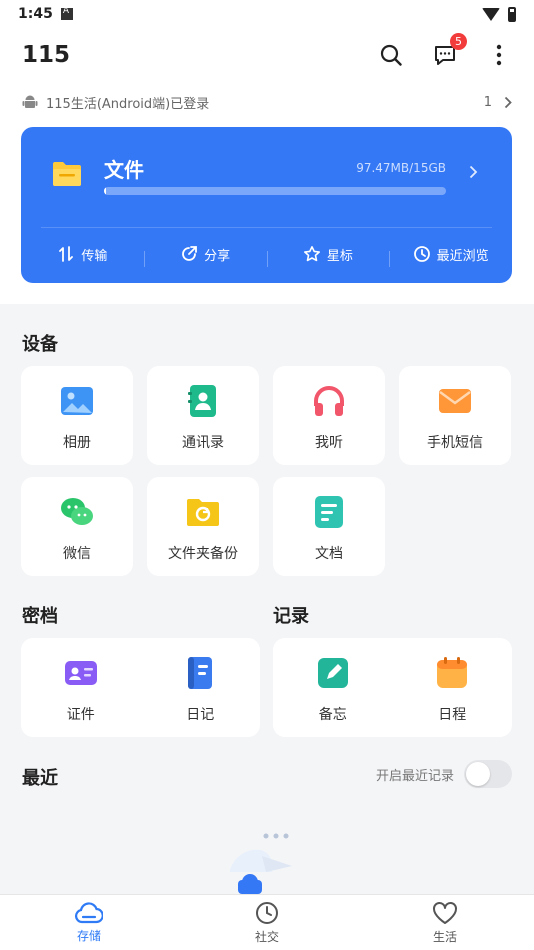  I want to click on headphones-icon, so click(329, 401).